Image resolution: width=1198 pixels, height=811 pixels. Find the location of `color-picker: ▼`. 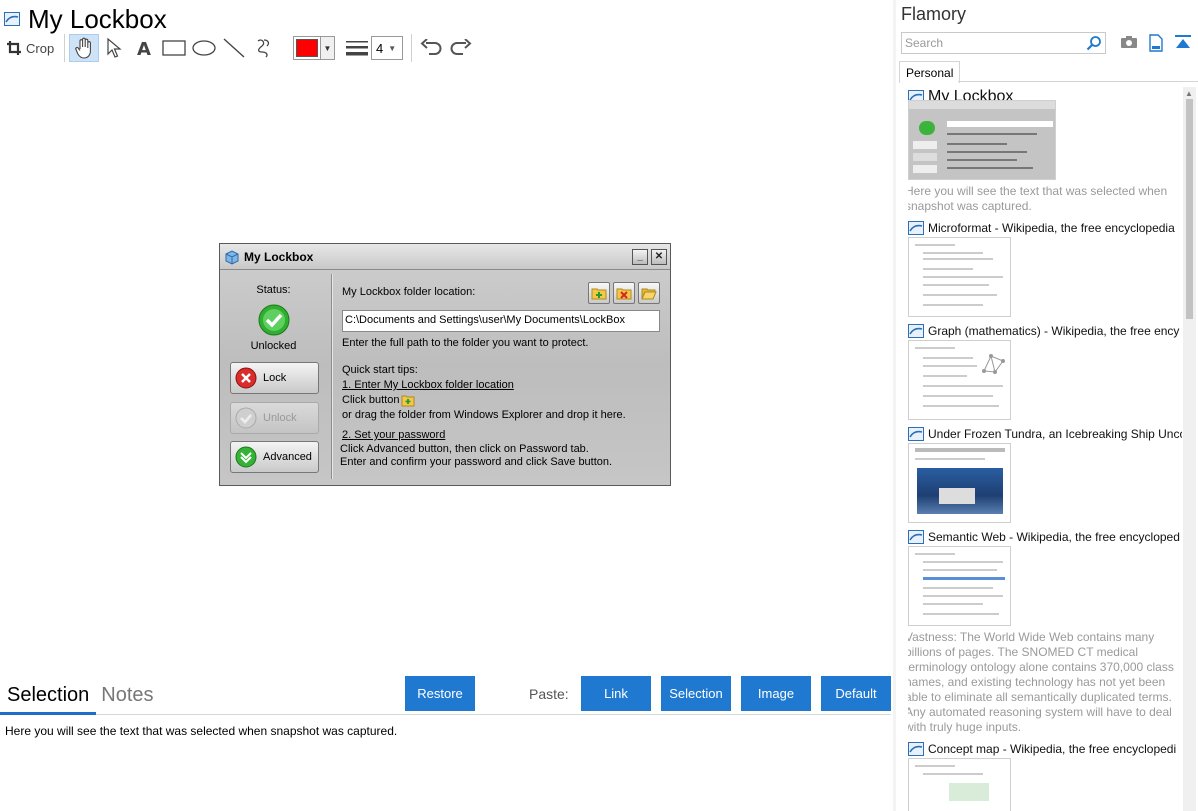

color-picker: ▼ is located at coordinates (314, 48).